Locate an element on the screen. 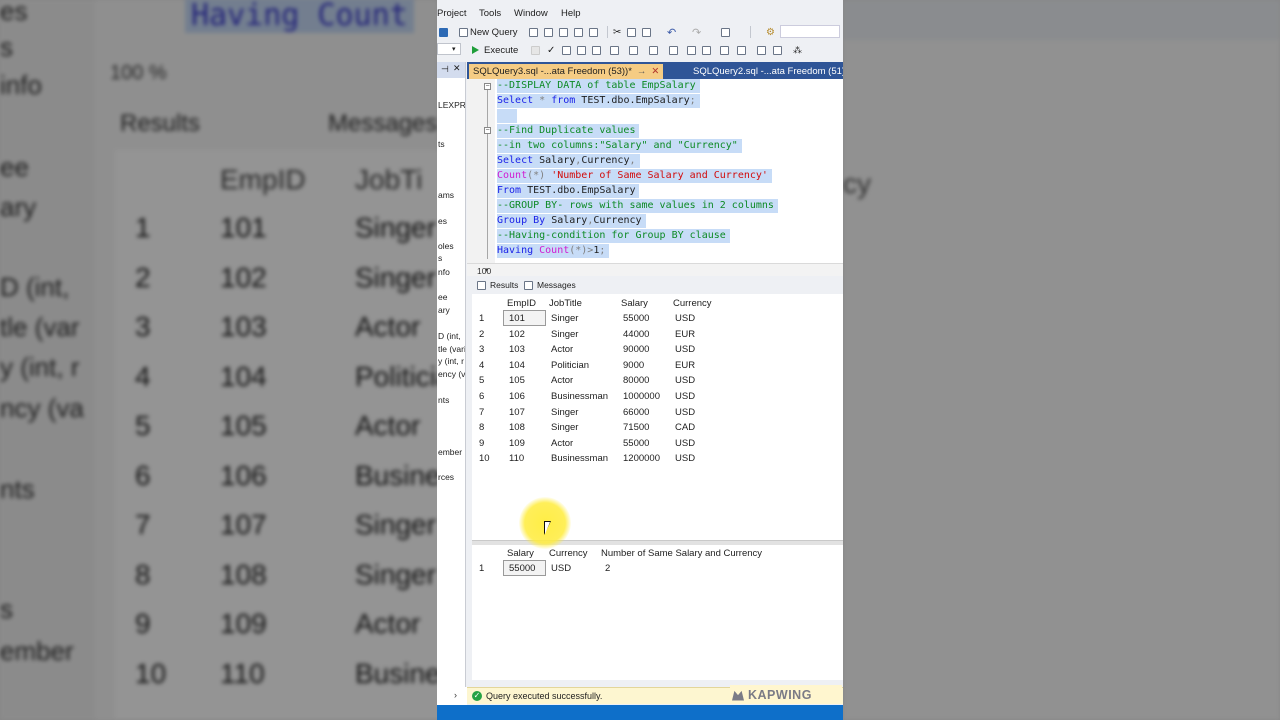 The image size is (1280, 720). tab-results: Results is located at coordinates (497, 285).